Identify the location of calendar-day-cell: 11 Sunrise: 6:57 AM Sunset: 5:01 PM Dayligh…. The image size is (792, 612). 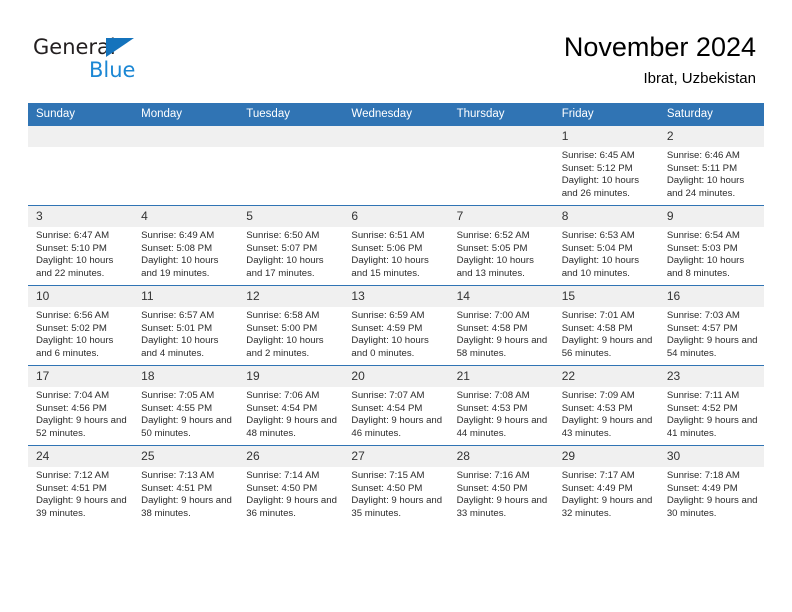
(186, 325).